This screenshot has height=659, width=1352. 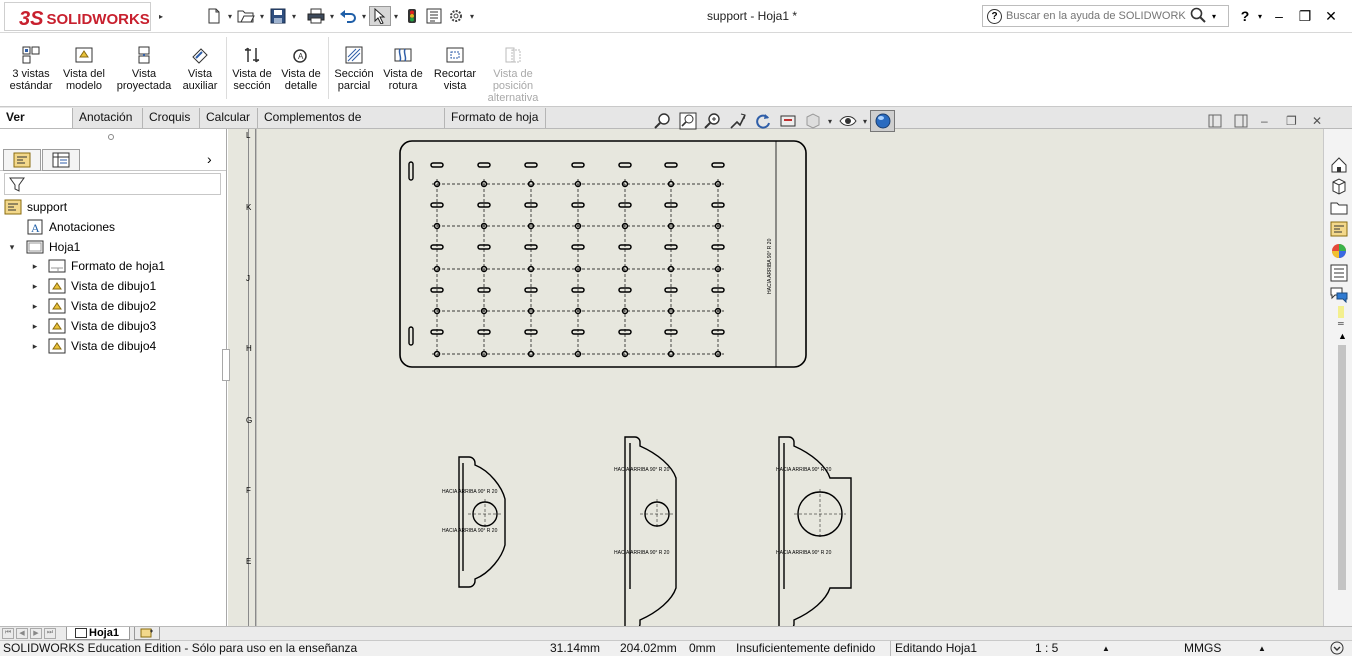 I want to click on zone-letter: H, so click(x=249, y=348).